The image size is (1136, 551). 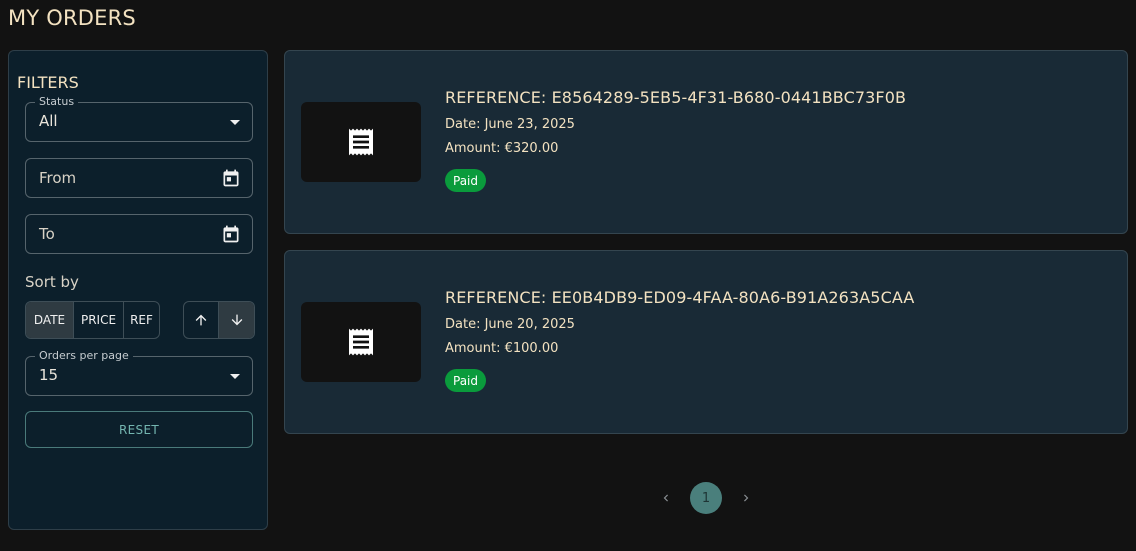 I want to click on chevron-left-icon, so click(x=665, y=498).